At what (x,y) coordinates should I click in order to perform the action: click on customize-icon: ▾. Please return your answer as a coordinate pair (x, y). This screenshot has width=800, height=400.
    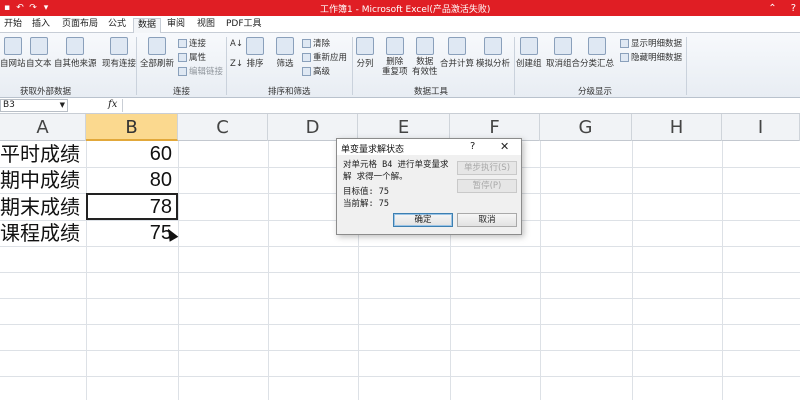
    Looking at the image, I should click on (46, 8).